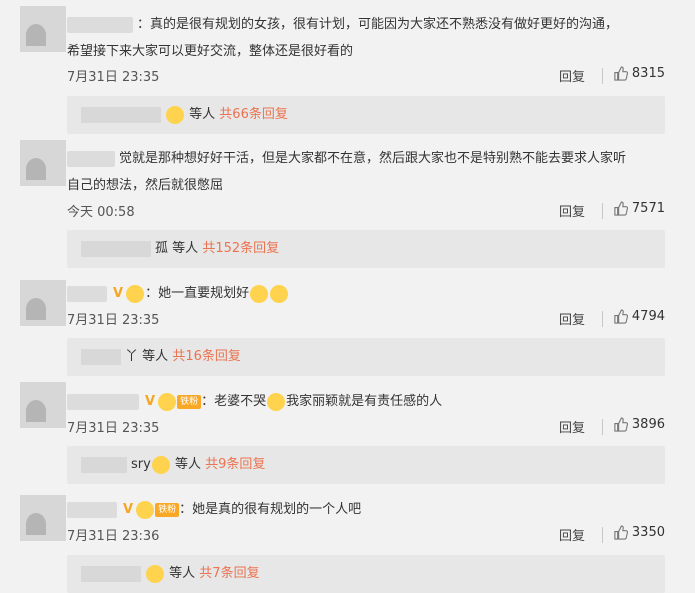 The height and width of the screenshot is (593, 695). What do you see at coordinates (101, 212) in the screenshot?
I see `timestamp: 今天 00:58` at bounding box center [101, 212].